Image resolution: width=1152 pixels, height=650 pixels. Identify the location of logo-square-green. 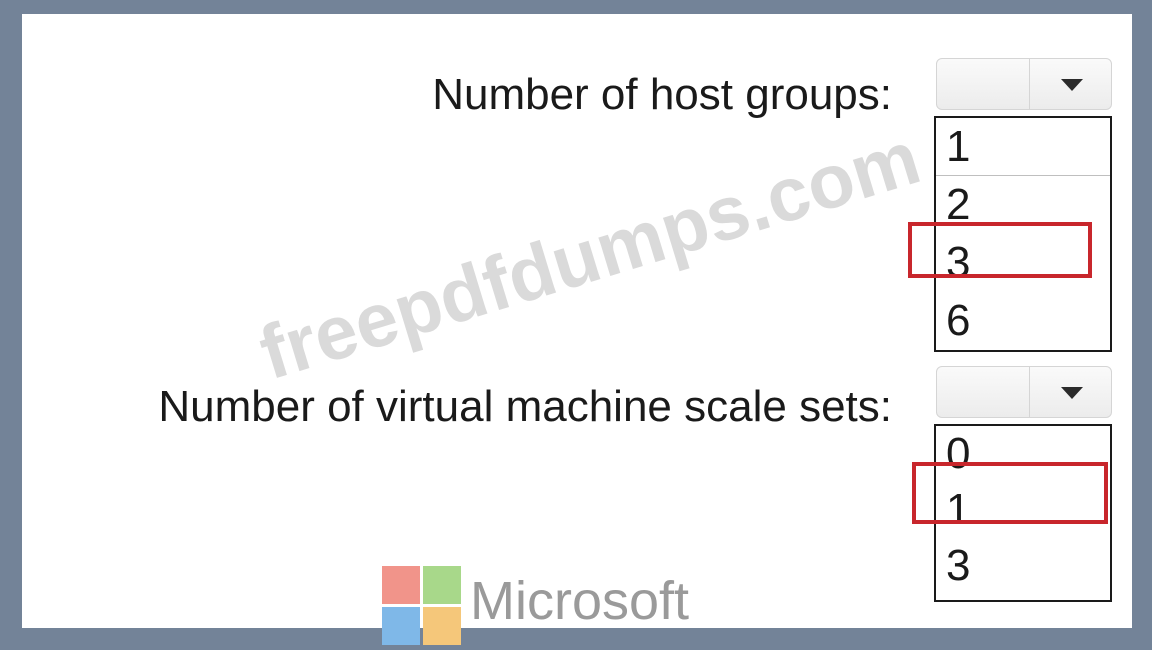
(442, 585).